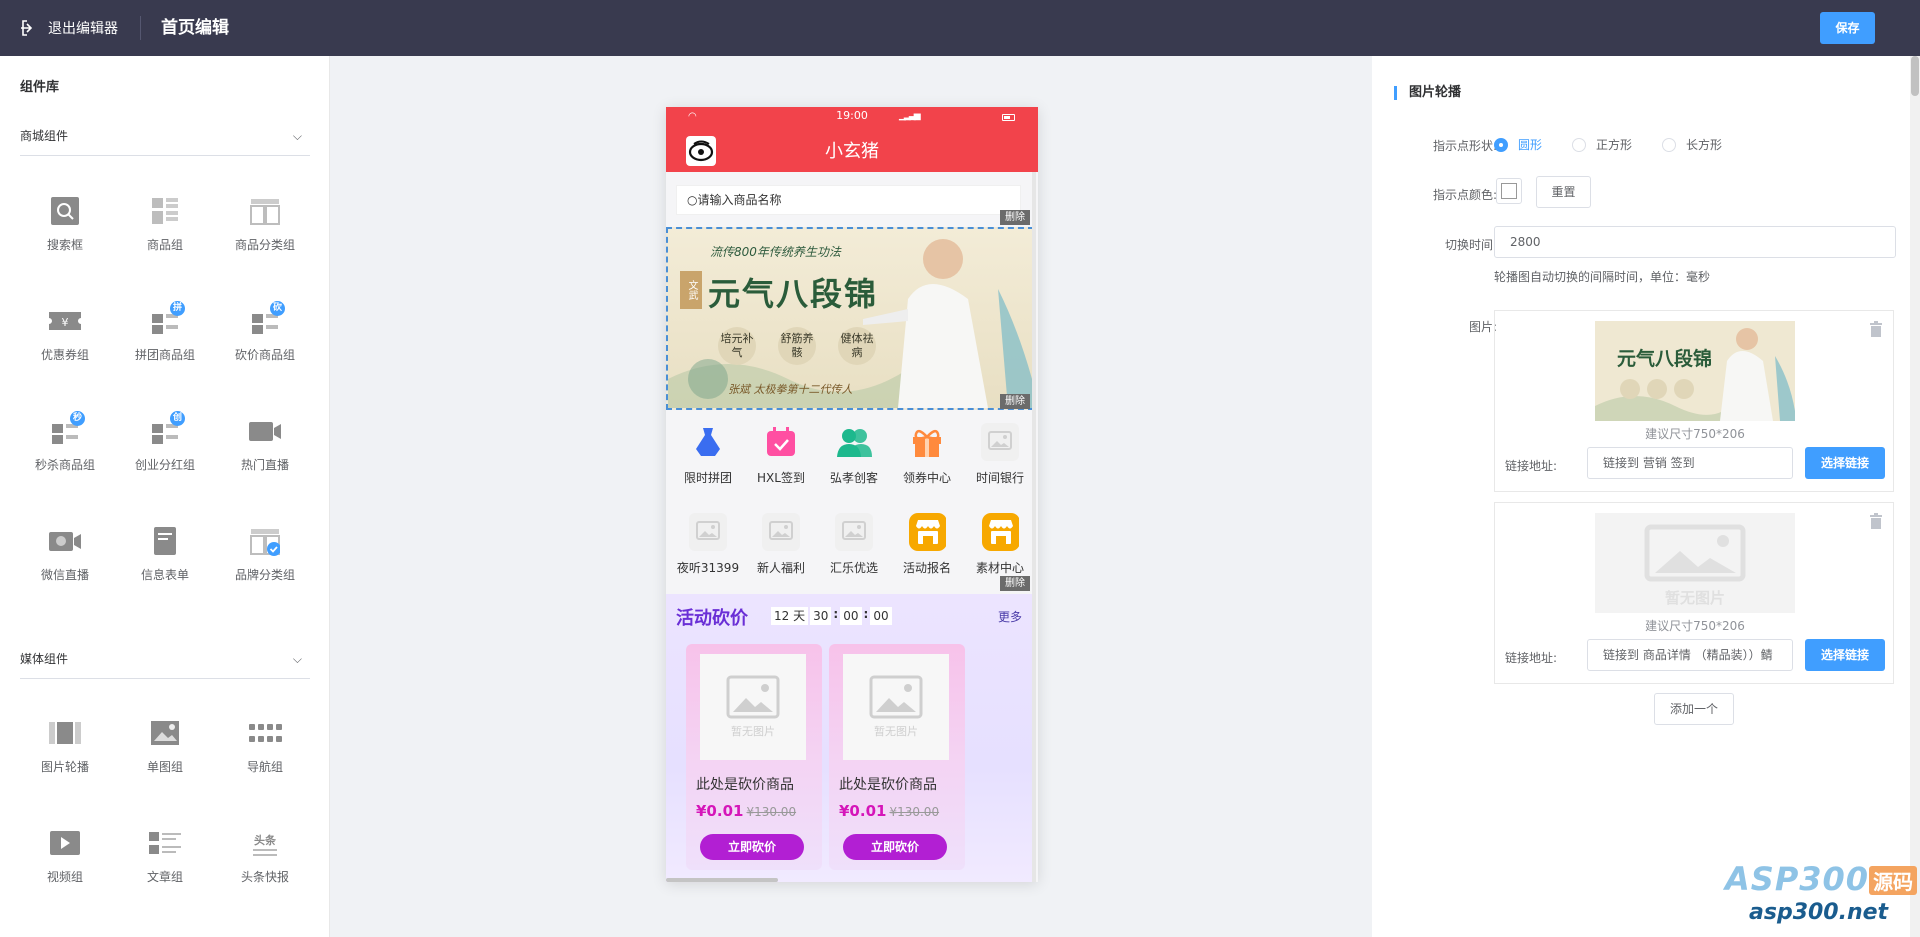 The height and width of the screenshot is (937, 1920). I want to click on link-input: 链接到 营销 签到, so click(1690, 463).